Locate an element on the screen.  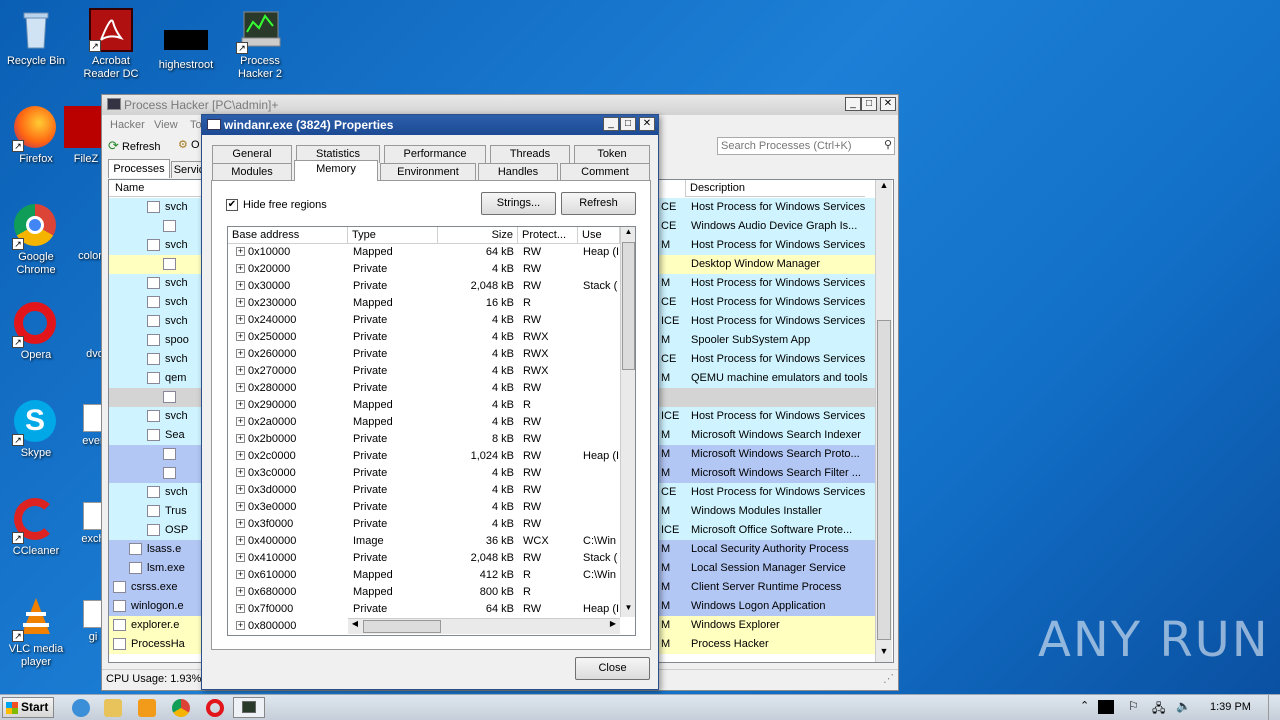
column-header-base-address: Base address is located at coordinates (288, 235).